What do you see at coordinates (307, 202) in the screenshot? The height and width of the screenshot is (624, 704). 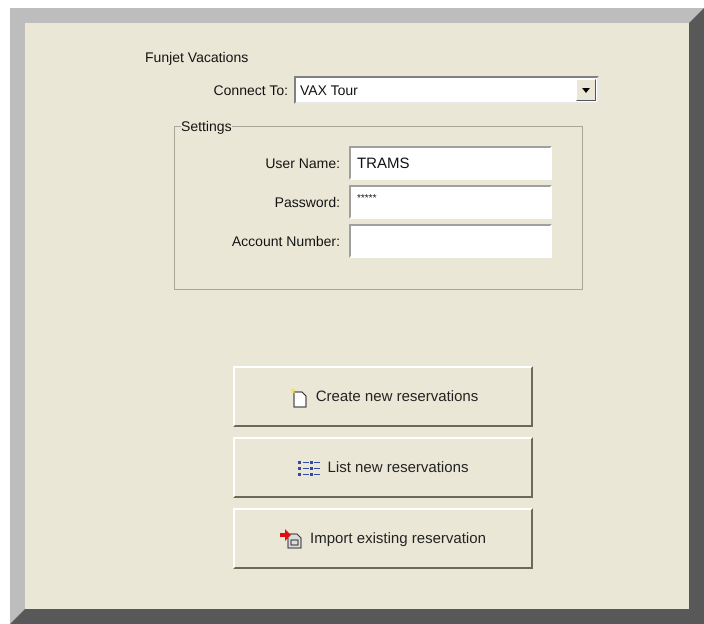 I see `field-label: Password:` at bounding box center [307, 202].